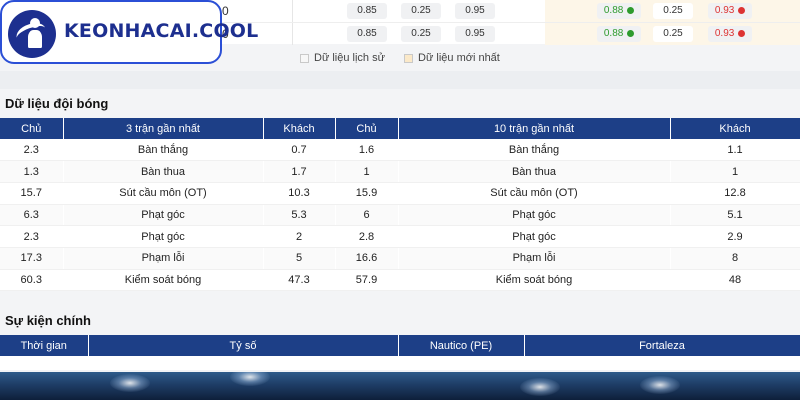  What do you see at coordinates (461, 345) in the screenshot?
I see `column-header: Nautico (PE)` at bounding box center [461, 345].